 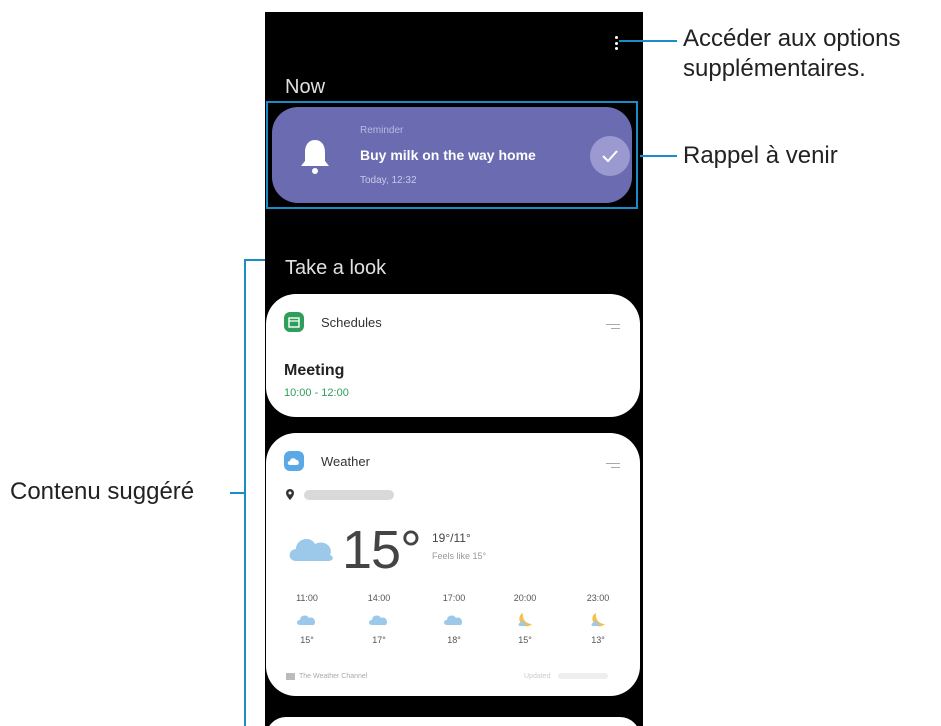 What do you see at coordinates (245, 492) in the screenshot?
I see `callout-bracket-suggested` at bounding box center [245, 492].